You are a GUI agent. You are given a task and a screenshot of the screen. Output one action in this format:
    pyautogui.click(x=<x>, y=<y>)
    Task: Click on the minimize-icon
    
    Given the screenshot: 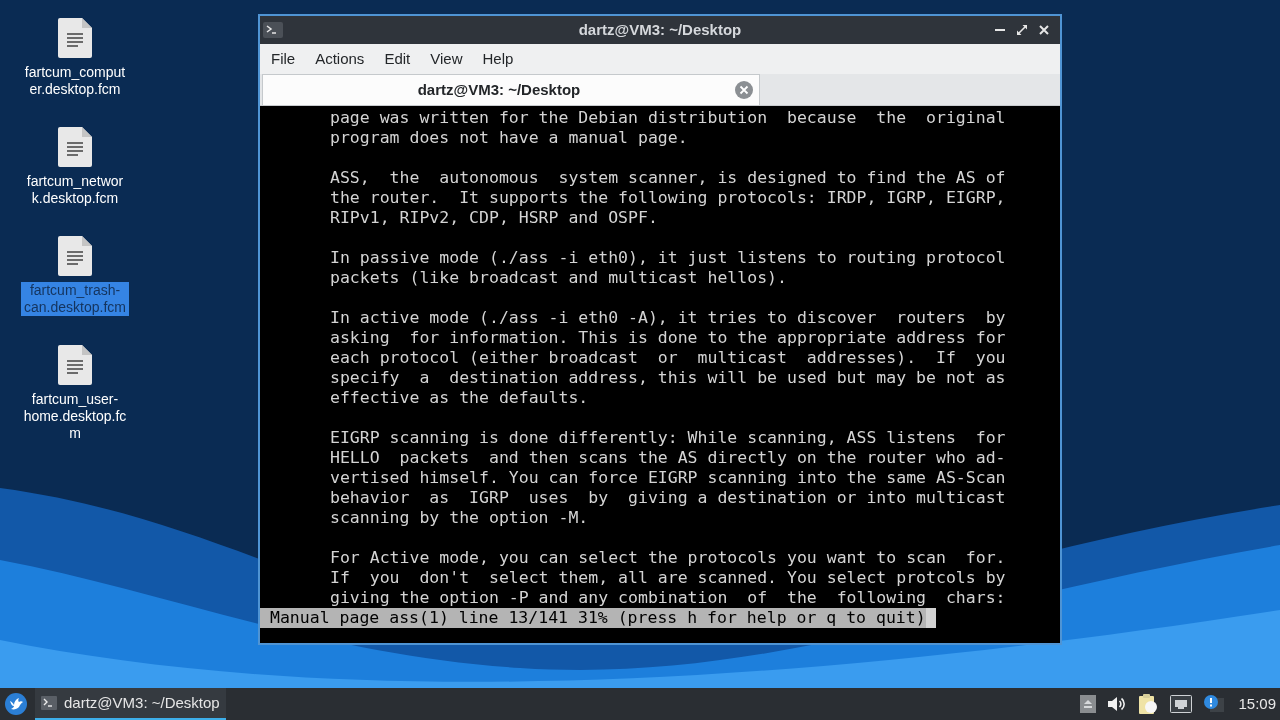 What is the action you would take?
    pyautogui.click(x=1000, y=30)
    